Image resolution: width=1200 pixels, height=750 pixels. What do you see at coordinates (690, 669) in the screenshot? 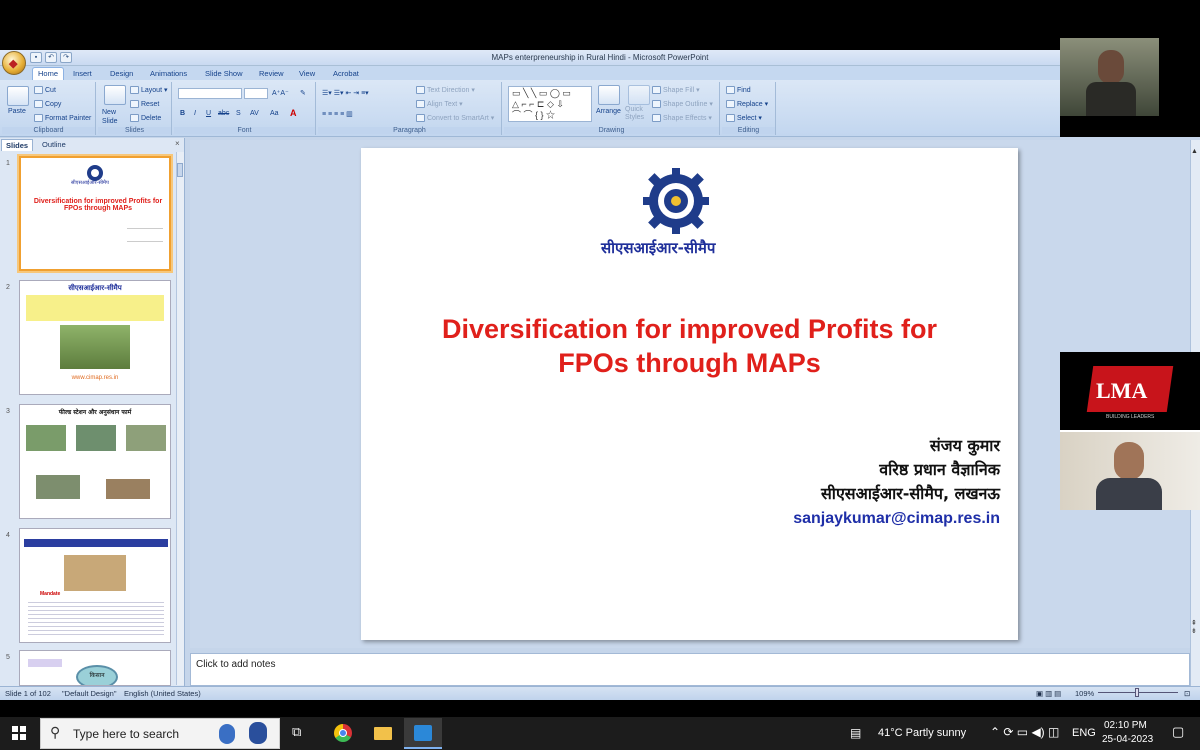
I see `notes-pane: Click to add notes` at bounding box center [690, 669].